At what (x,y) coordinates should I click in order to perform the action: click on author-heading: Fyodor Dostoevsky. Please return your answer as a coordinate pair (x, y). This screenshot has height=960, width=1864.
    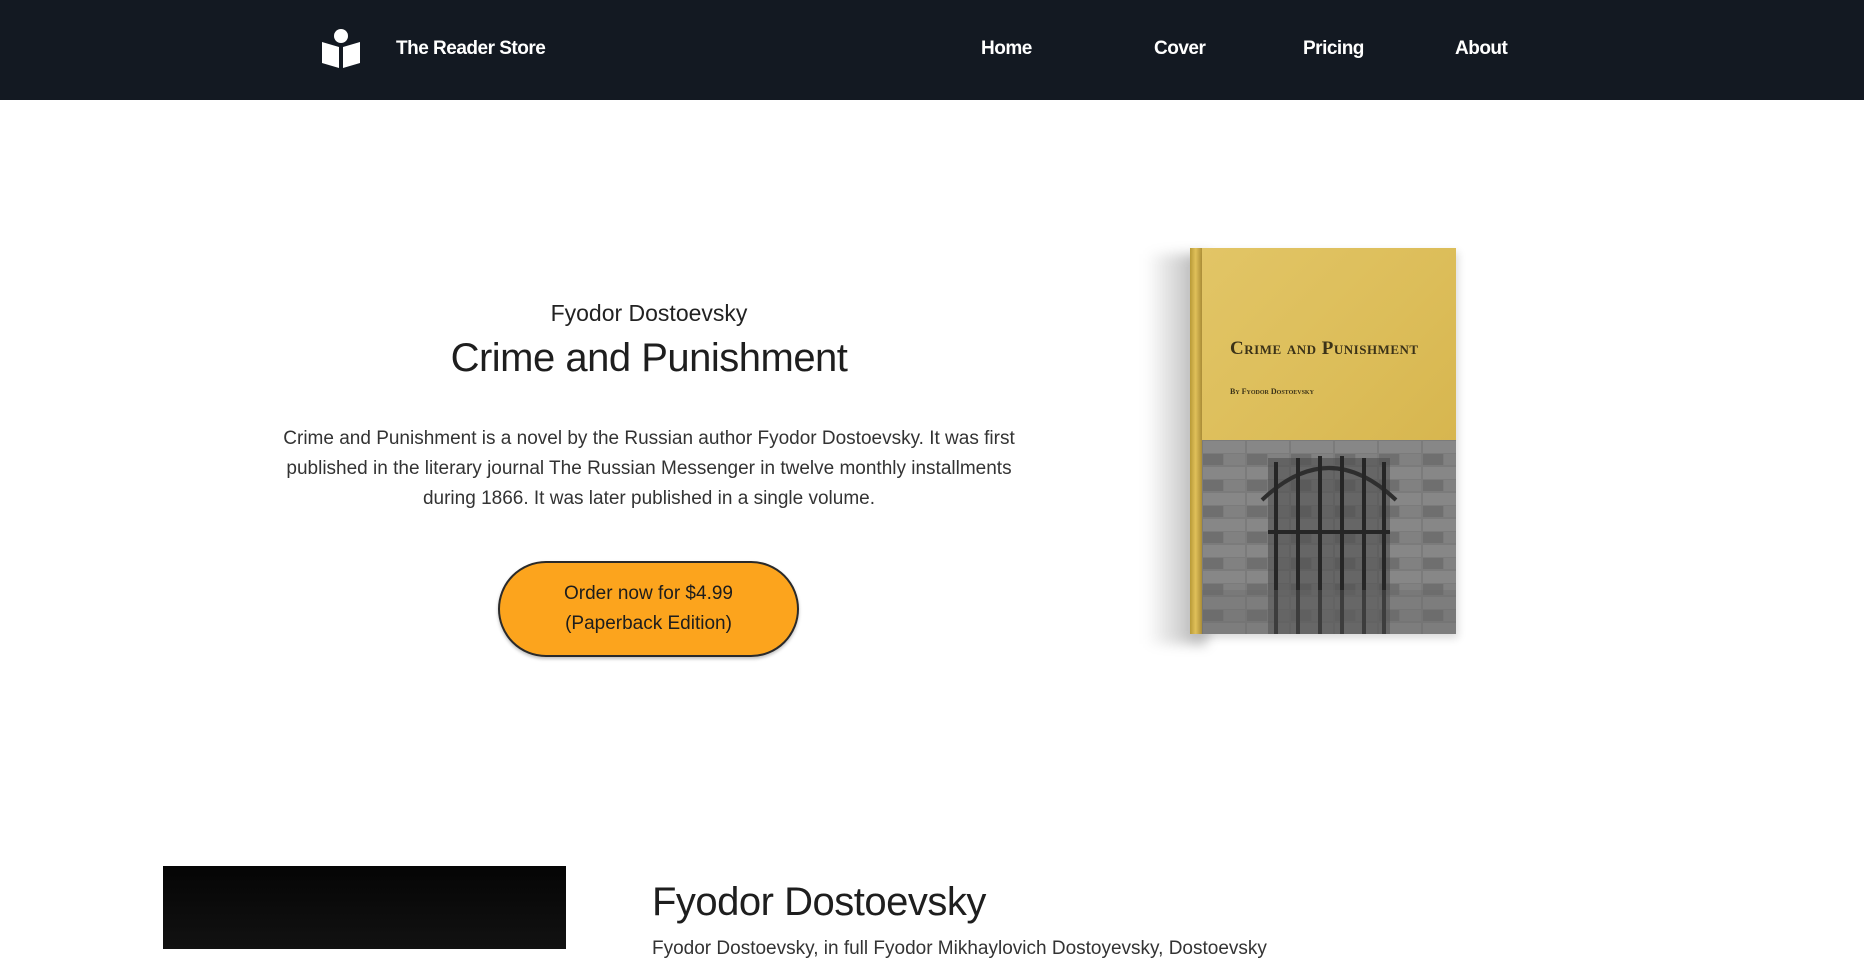
    Looking at the image, I should click on (819, 902).